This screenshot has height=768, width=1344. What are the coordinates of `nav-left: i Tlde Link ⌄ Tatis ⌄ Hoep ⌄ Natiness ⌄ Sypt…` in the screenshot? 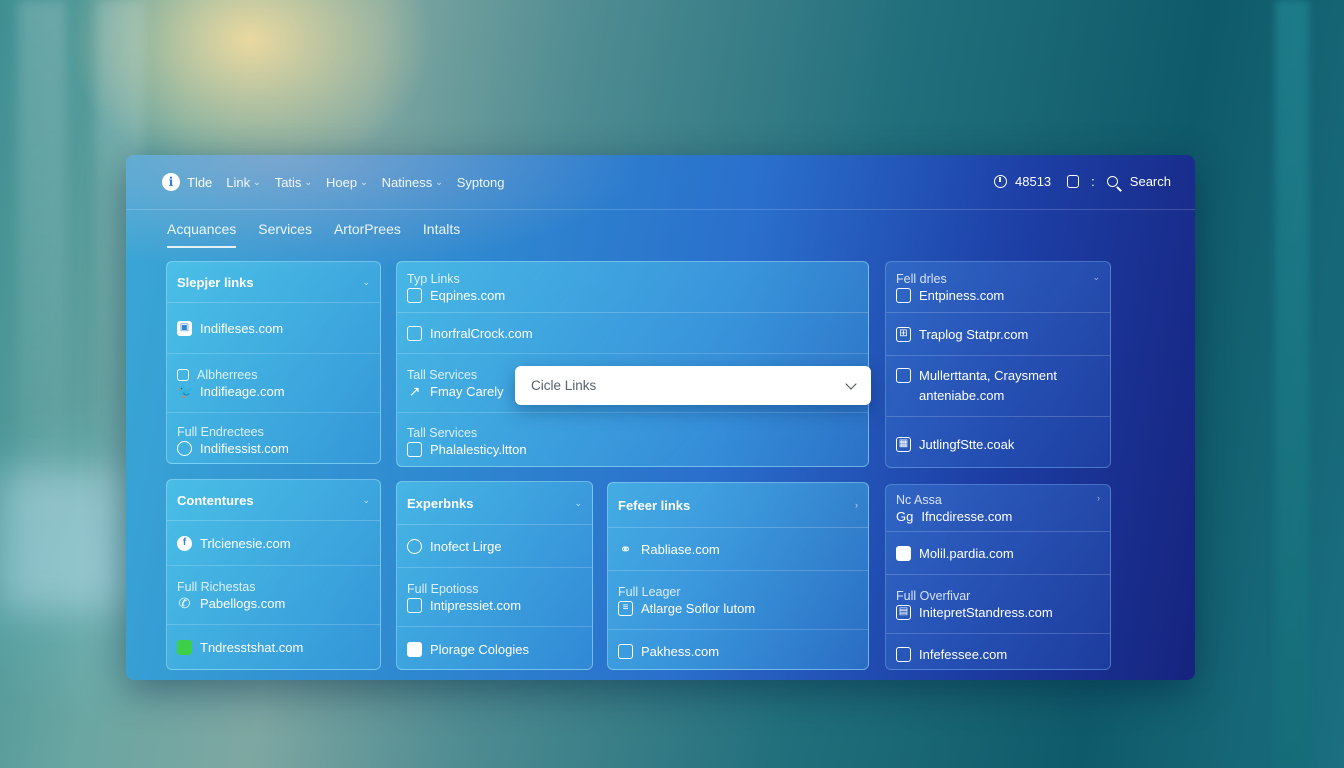 It's located at (333, 182).